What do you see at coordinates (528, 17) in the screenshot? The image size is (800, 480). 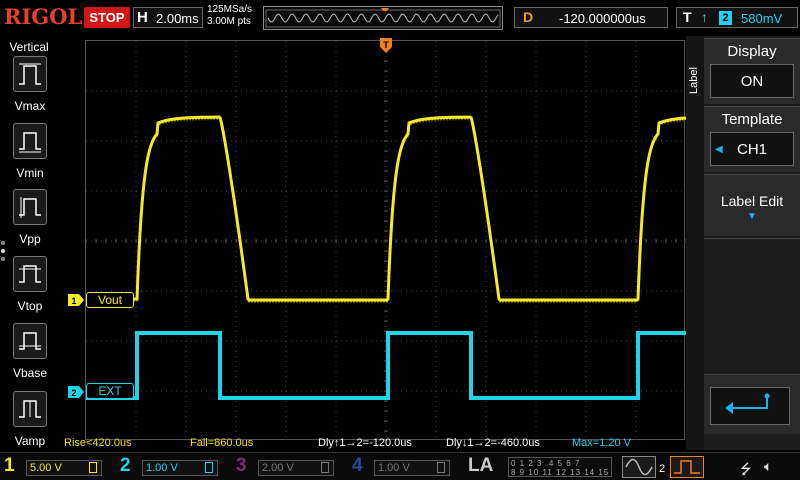 I see `delay-label: D` at bounding box center [528, 17].